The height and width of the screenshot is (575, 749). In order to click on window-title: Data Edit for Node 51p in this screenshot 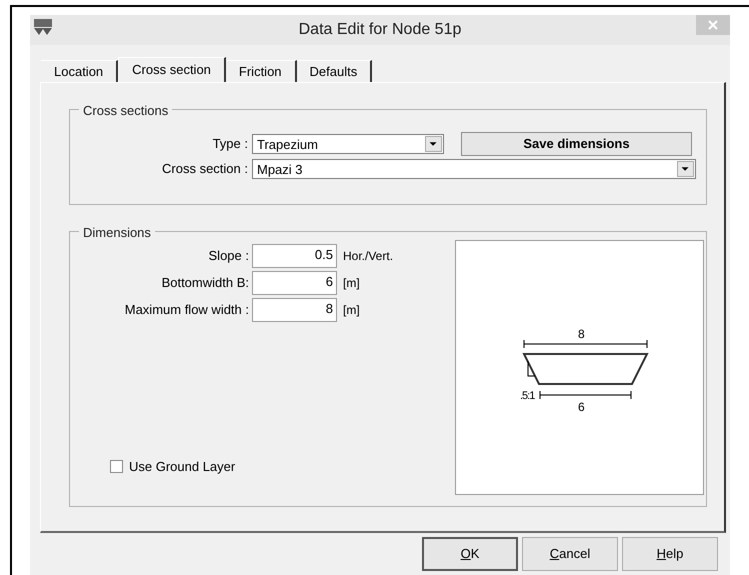, I will do `click(380, 30)`.